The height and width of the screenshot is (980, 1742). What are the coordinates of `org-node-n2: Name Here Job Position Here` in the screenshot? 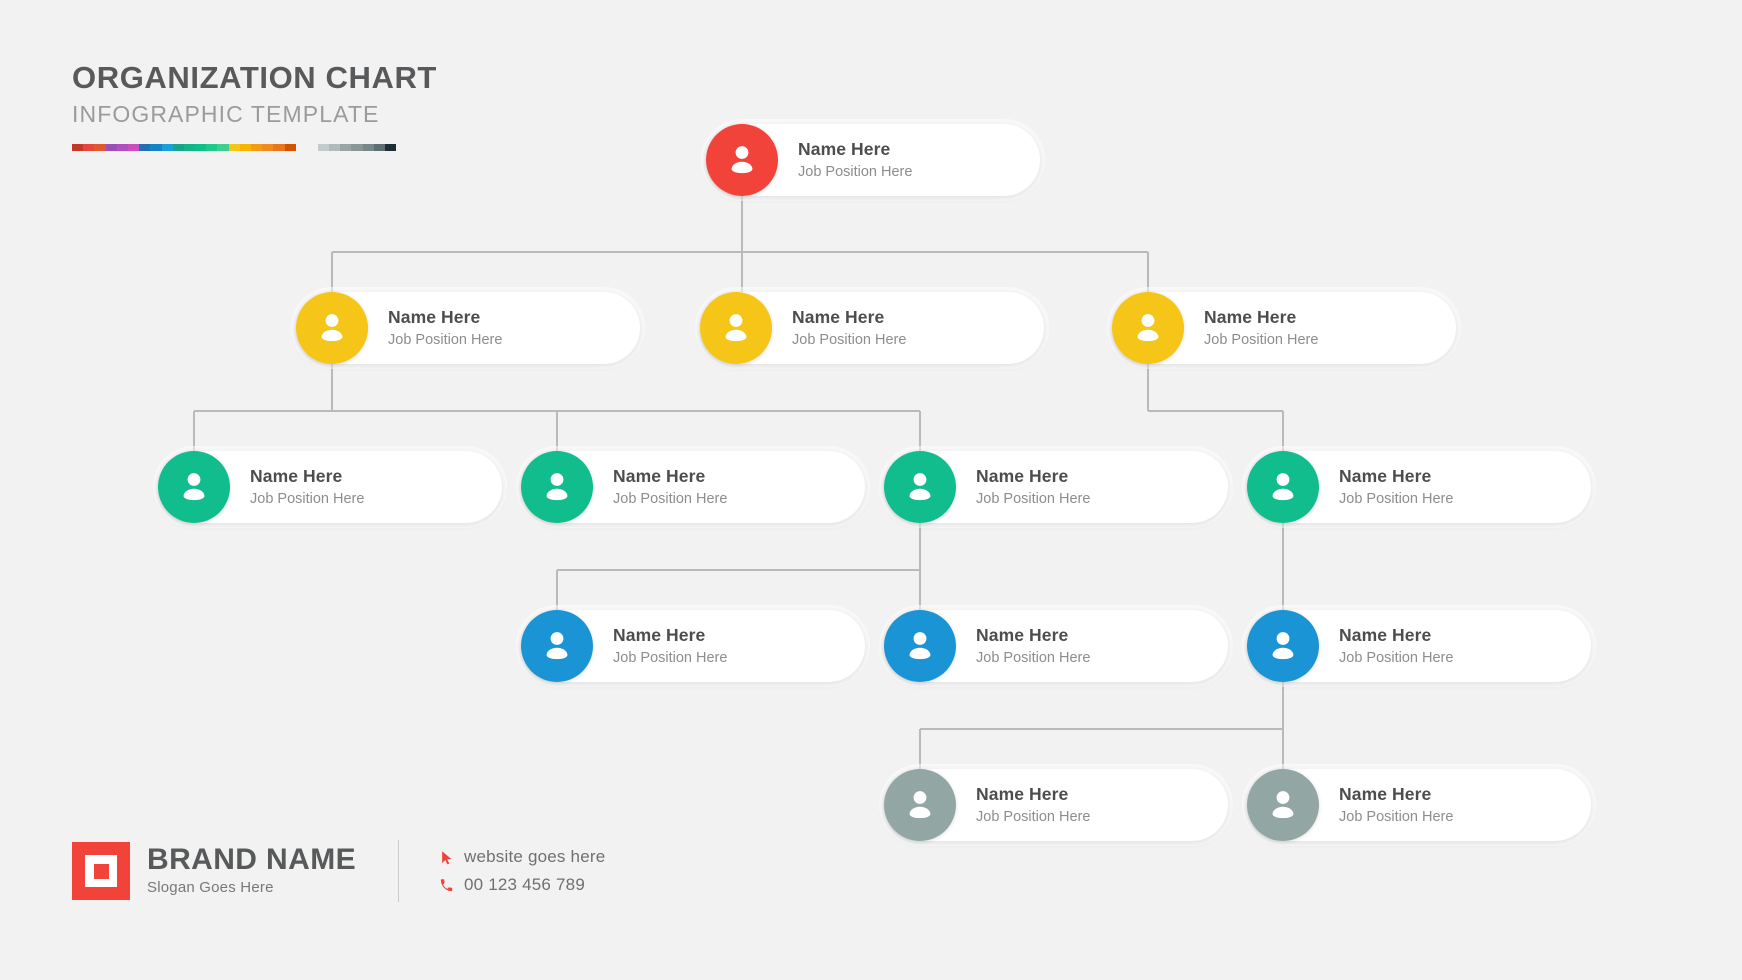 It's located at (468, 328).